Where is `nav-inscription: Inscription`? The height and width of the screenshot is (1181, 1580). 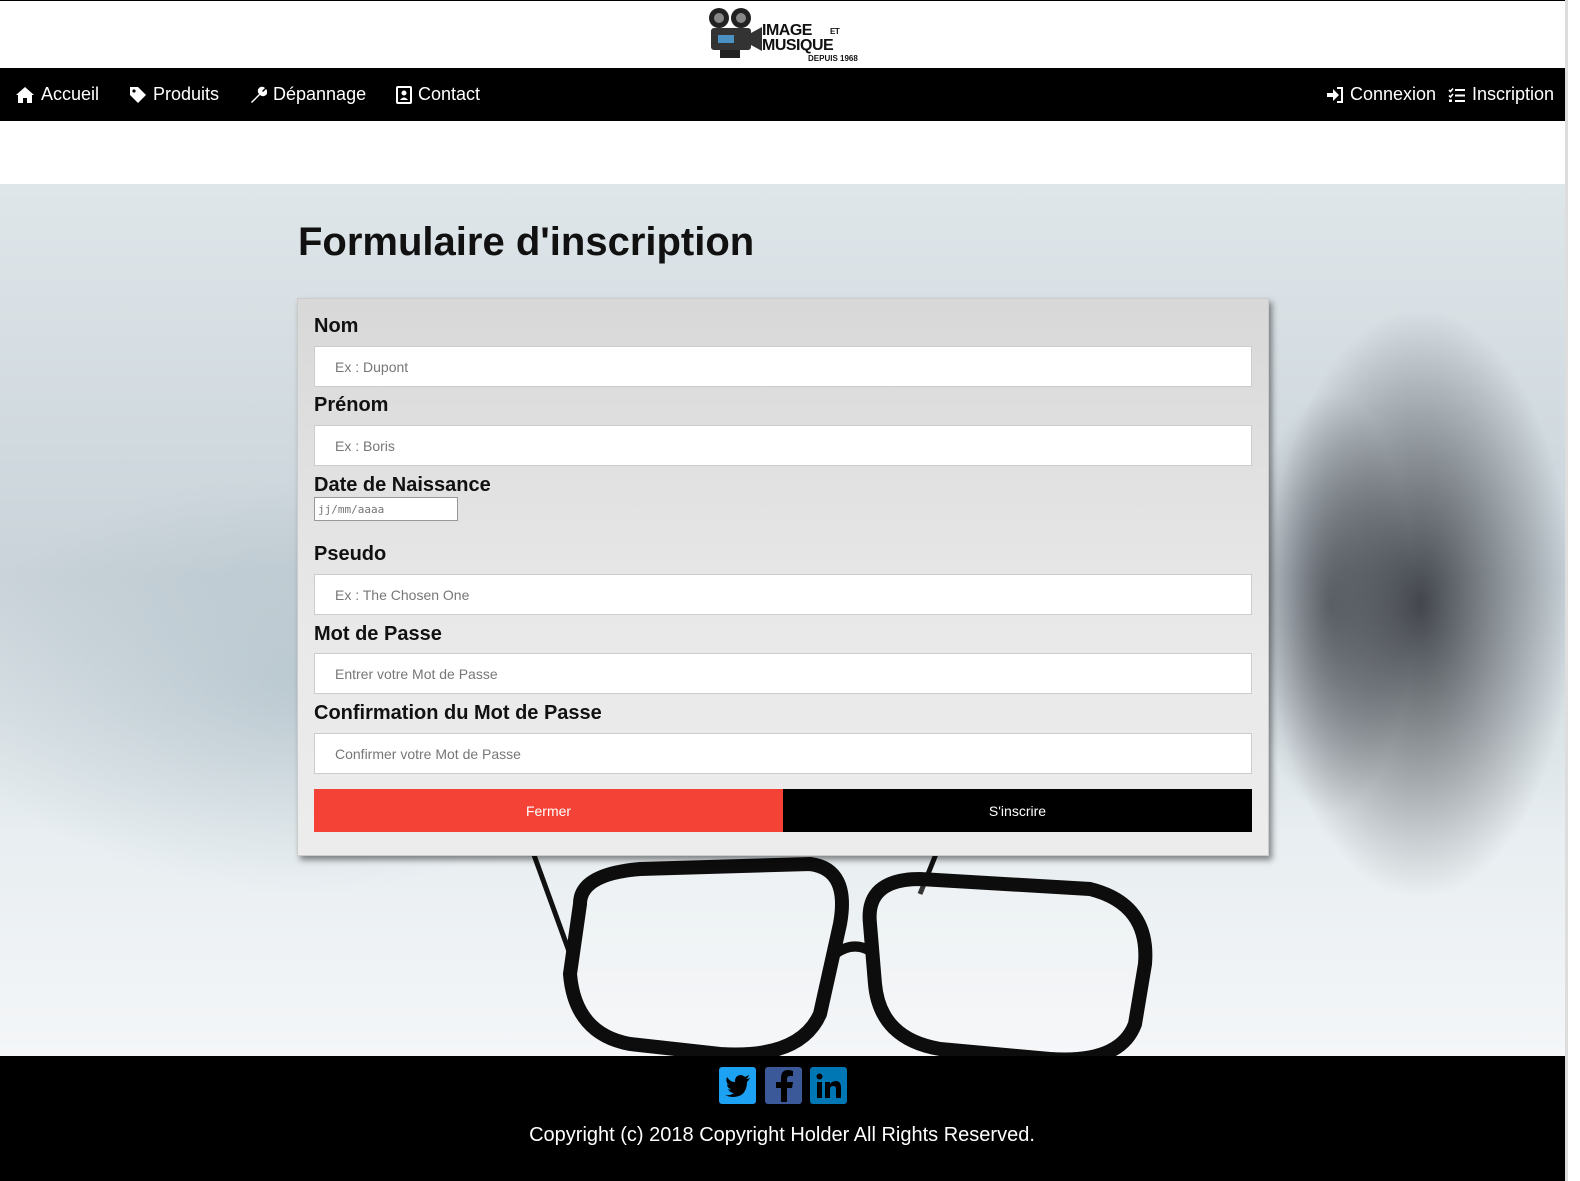 nav-inscription: Inscription is located at coordinates (1501, 94).